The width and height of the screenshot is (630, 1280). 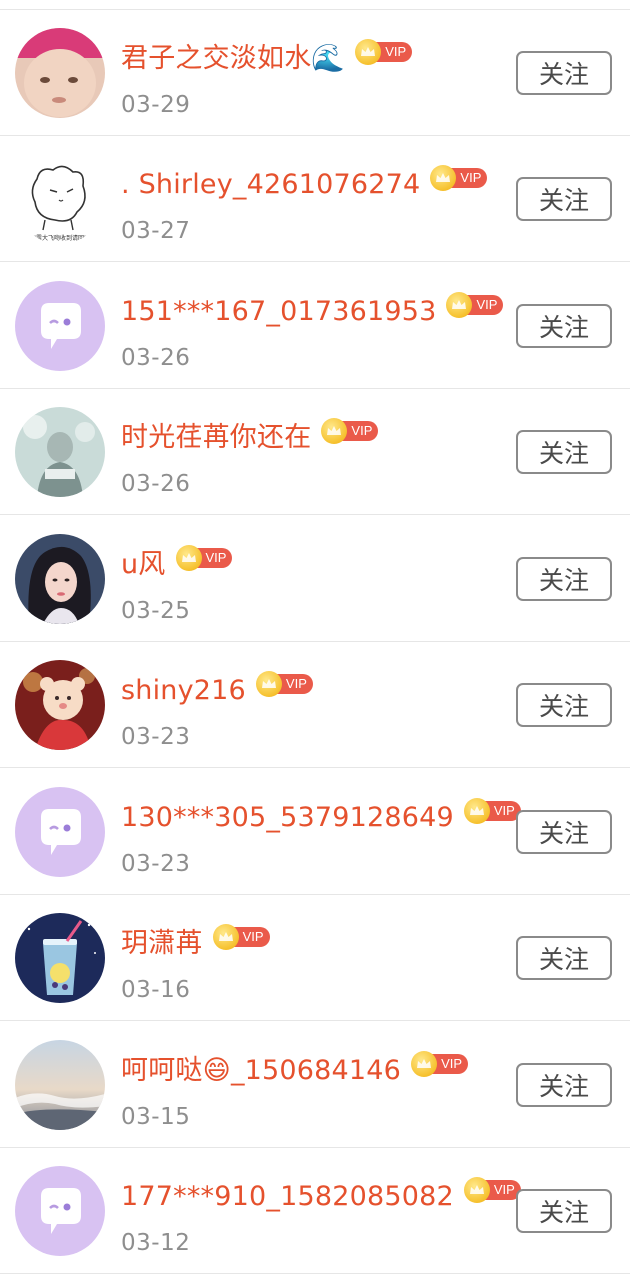 I want to click on list-item: 君子之交淡如水🌊 VIP 03-29 关注, so click(x=315, y=73).